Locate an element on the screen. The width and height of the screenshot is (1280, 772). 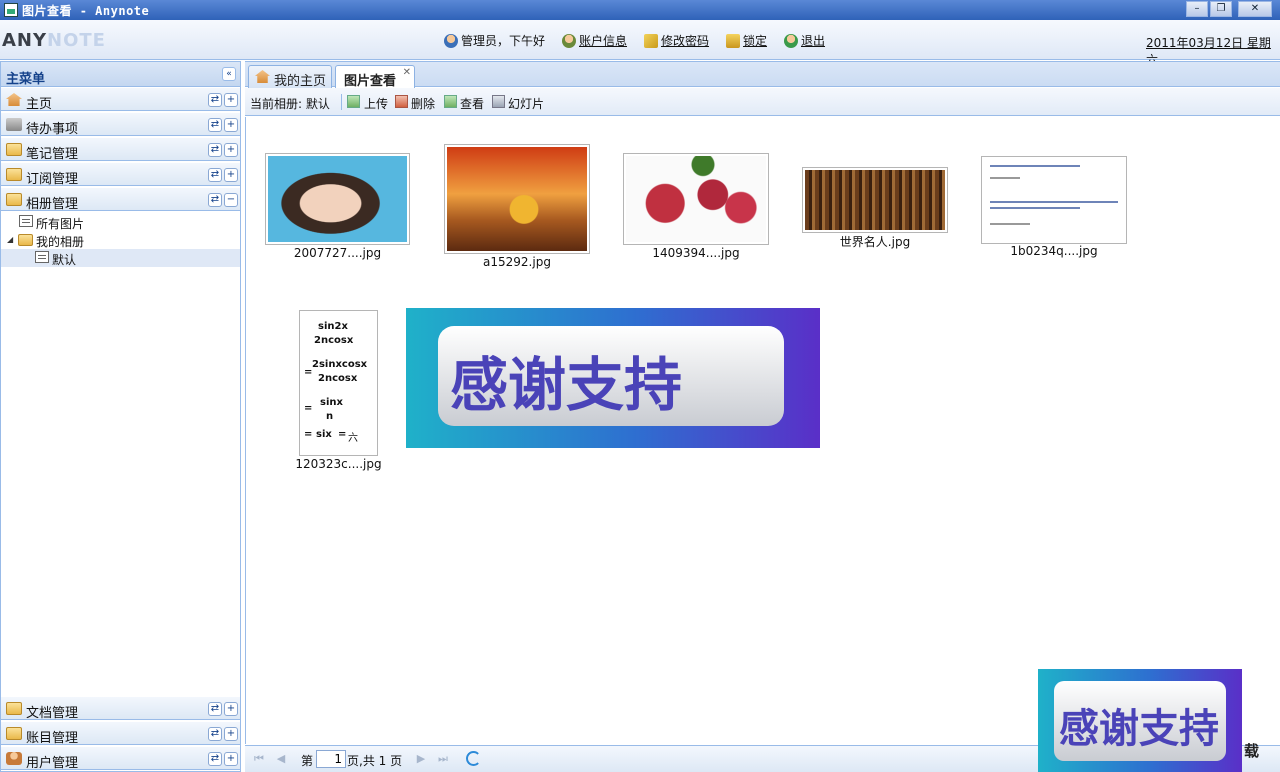
tree-item-my-albums: ◢ 我的相册 is located at coordinates (120, 240).